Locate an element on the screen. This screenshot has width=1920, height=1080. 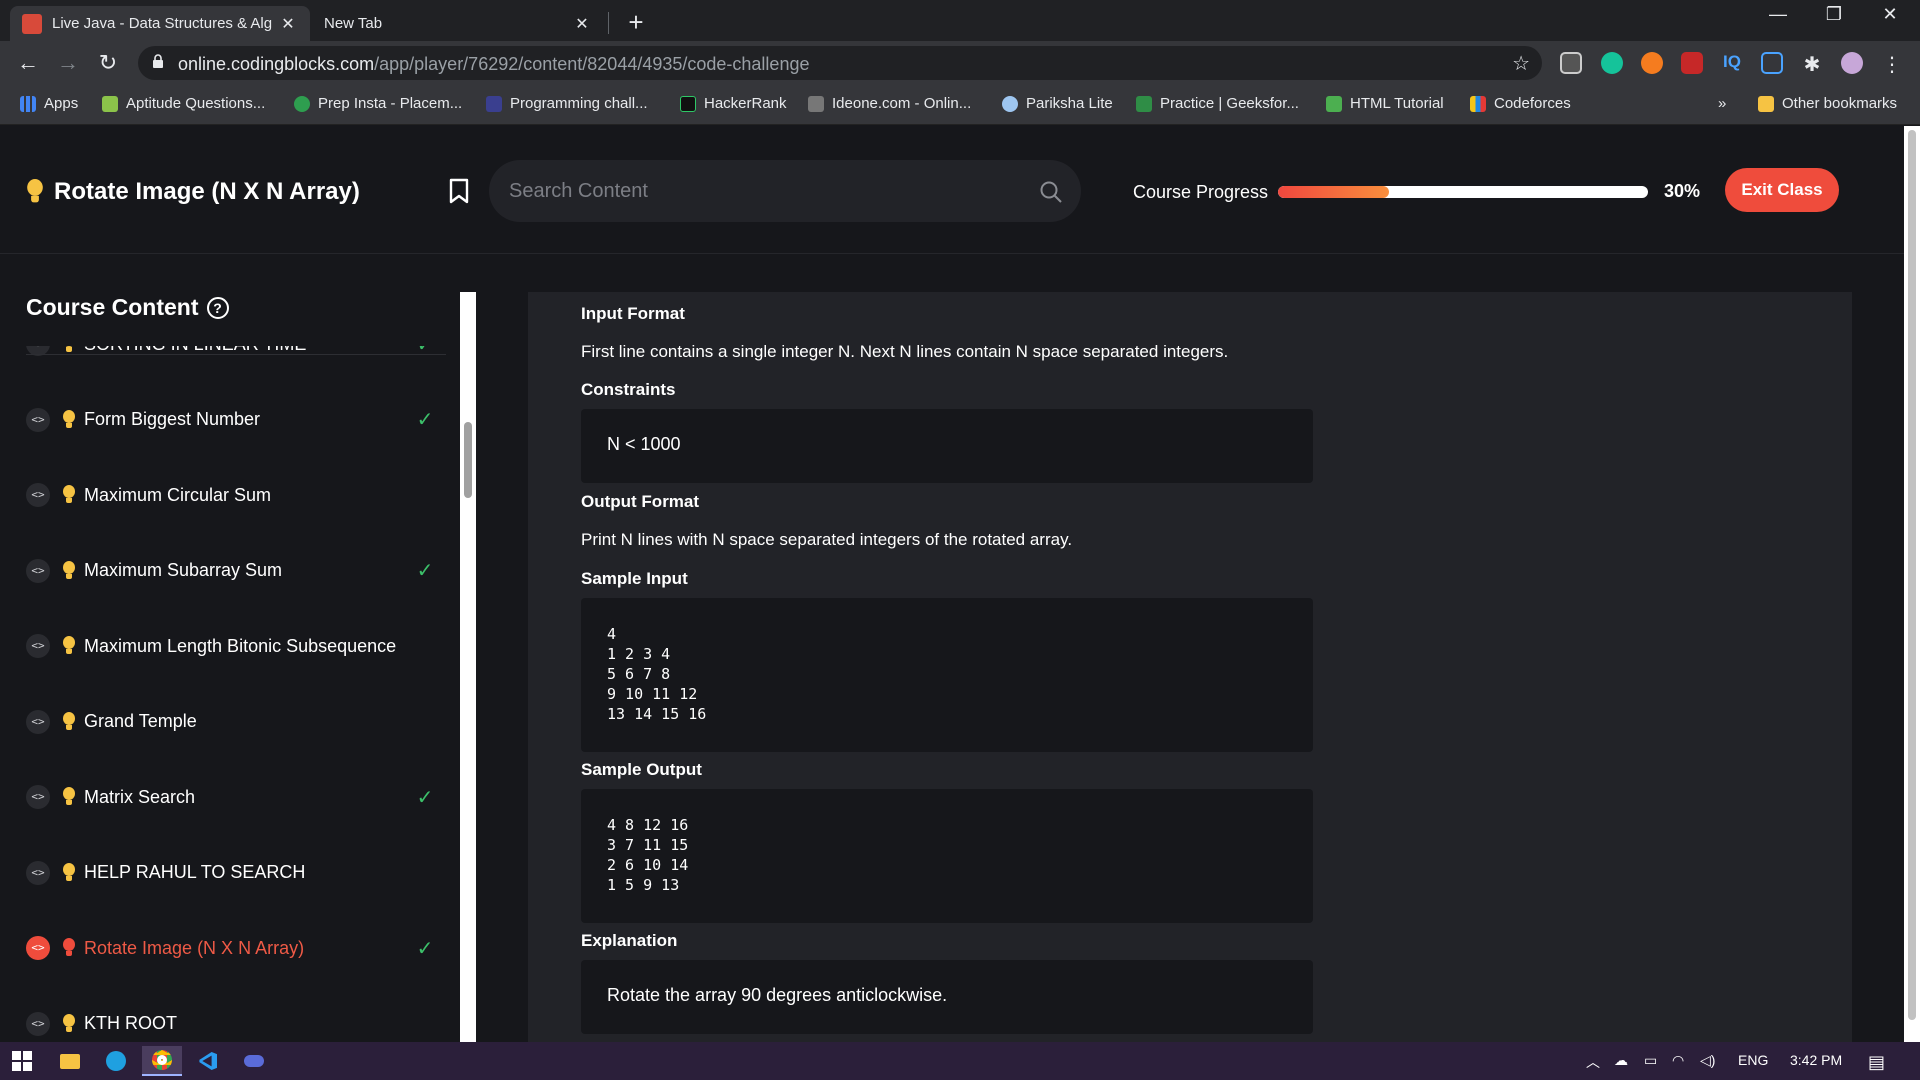
exit-class-button: Exit Class is located at coordinates (1782, 190).